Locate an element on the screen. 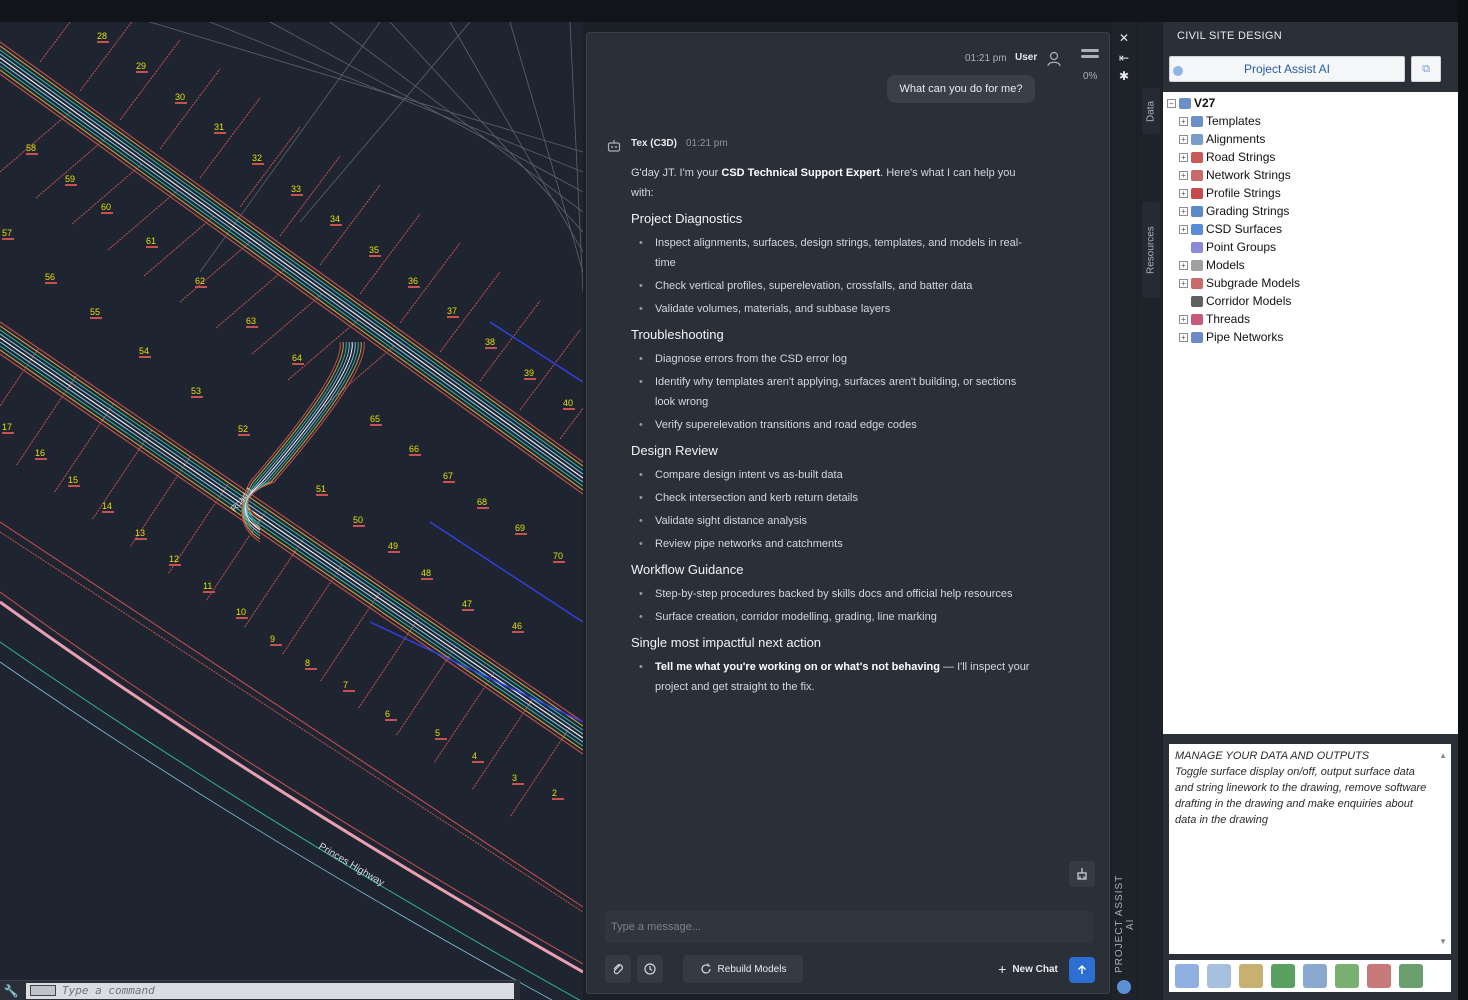  lot-number: 66 is located at coordinates (414, 449).